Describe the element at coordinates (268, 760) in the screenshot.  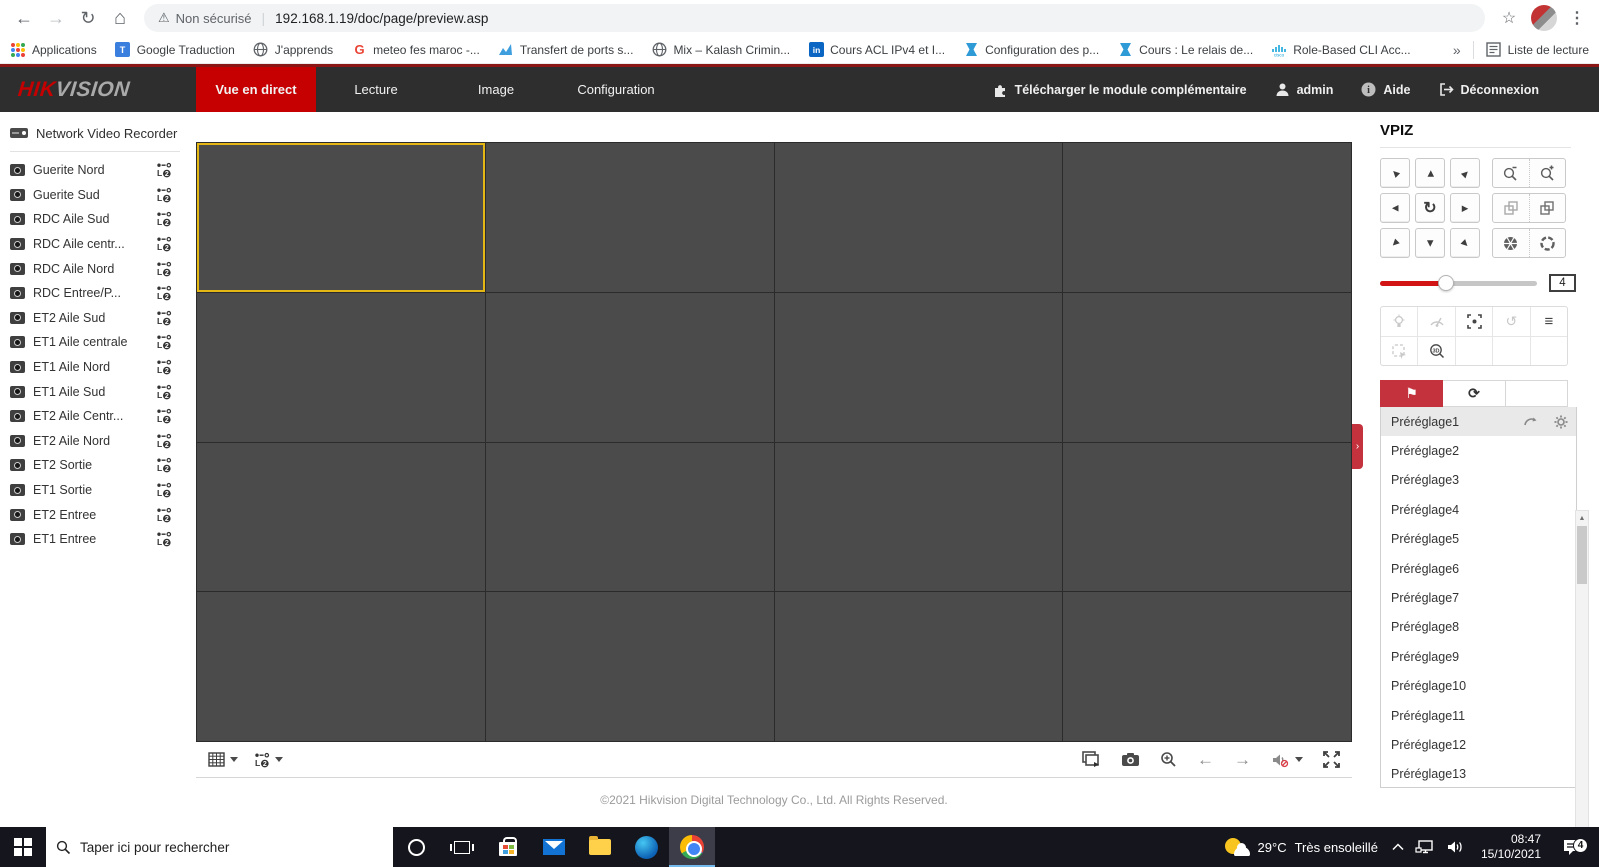
I see `stream-select-button: L2` at that location.